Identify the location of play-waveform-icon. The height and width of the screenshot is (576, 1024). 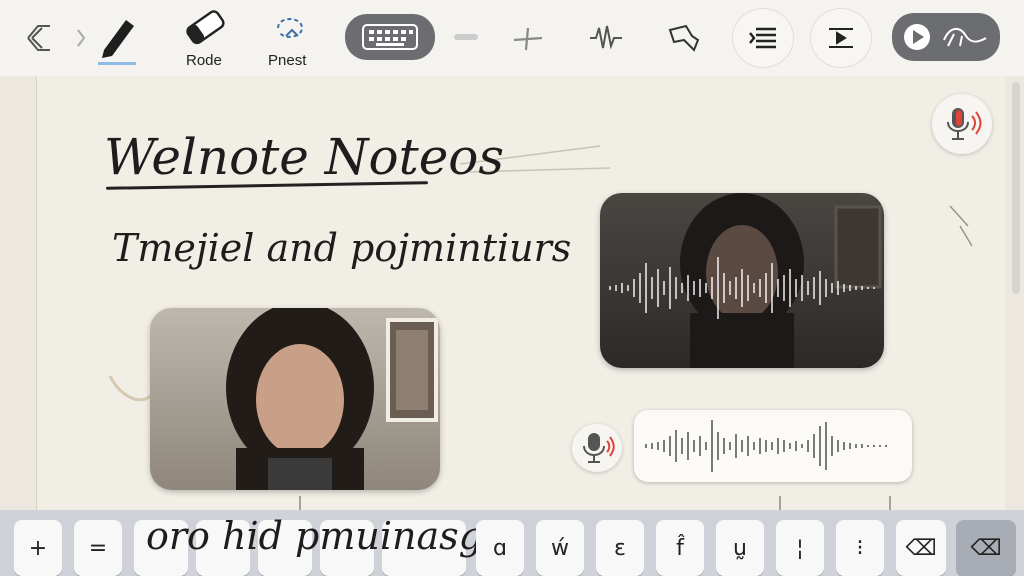
(945, 37).